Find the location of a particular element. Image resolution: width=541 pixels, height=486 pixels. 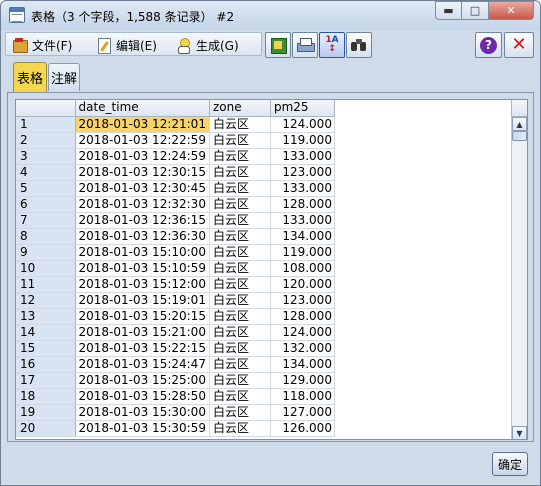

table-row: 3 2018-01-03 12:24:59 白云区 133.000 is located at coordinates (175, 156).